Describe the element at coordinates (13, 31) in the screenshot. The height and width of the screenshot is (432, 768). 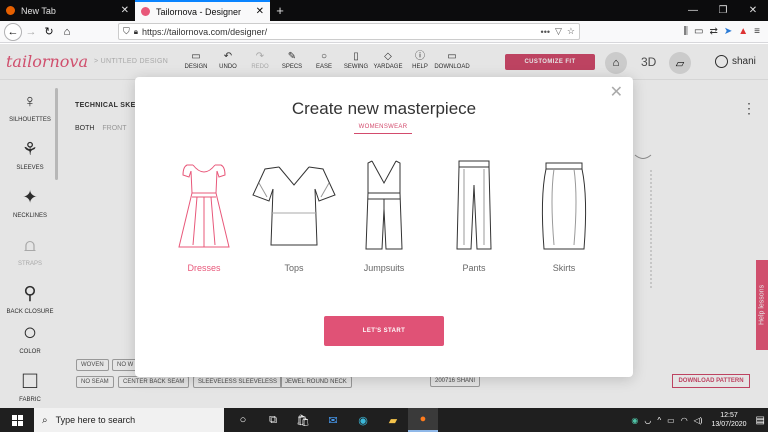
I see `back-arrow-icon: ←` at that location.